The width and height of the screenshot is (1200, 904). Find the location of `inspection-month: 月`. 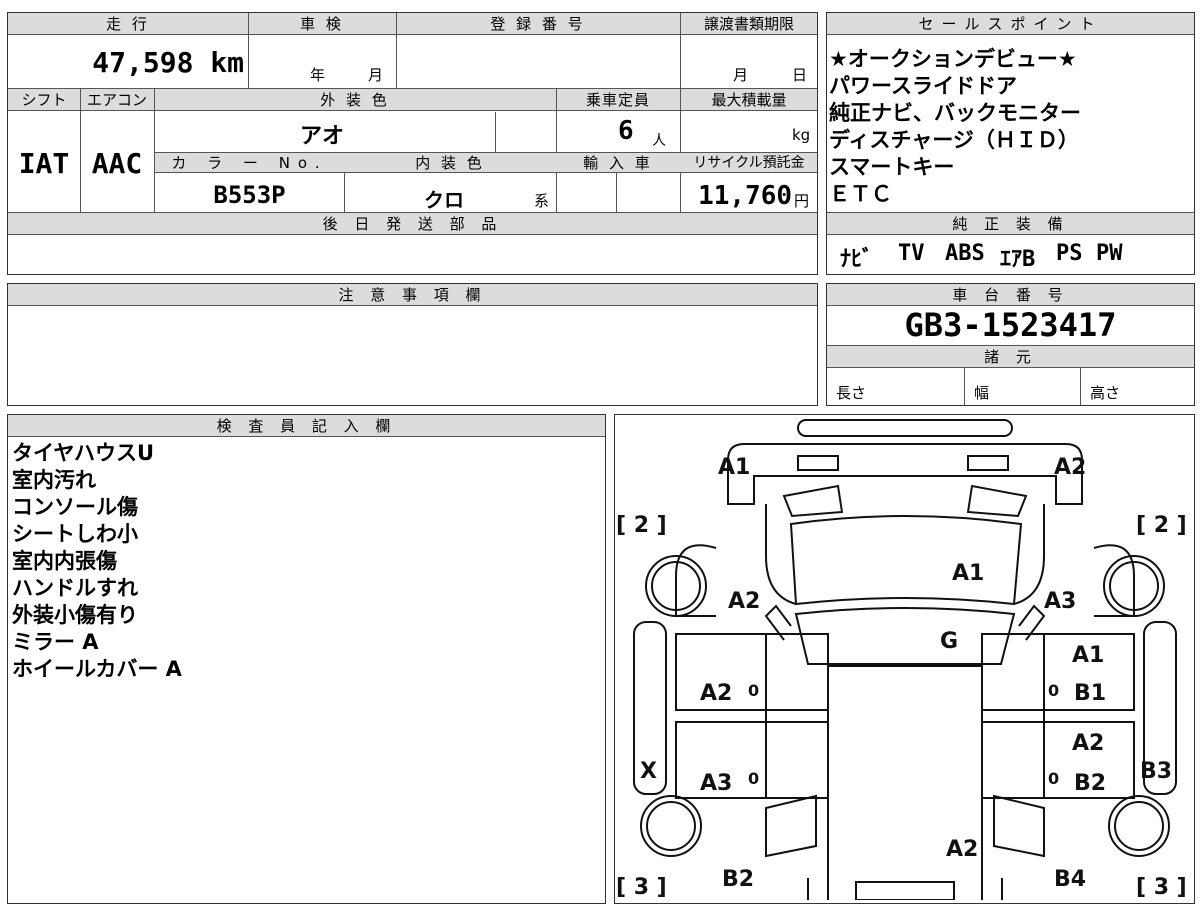

inspection-month: 月 is located at coordinates (376, 75).